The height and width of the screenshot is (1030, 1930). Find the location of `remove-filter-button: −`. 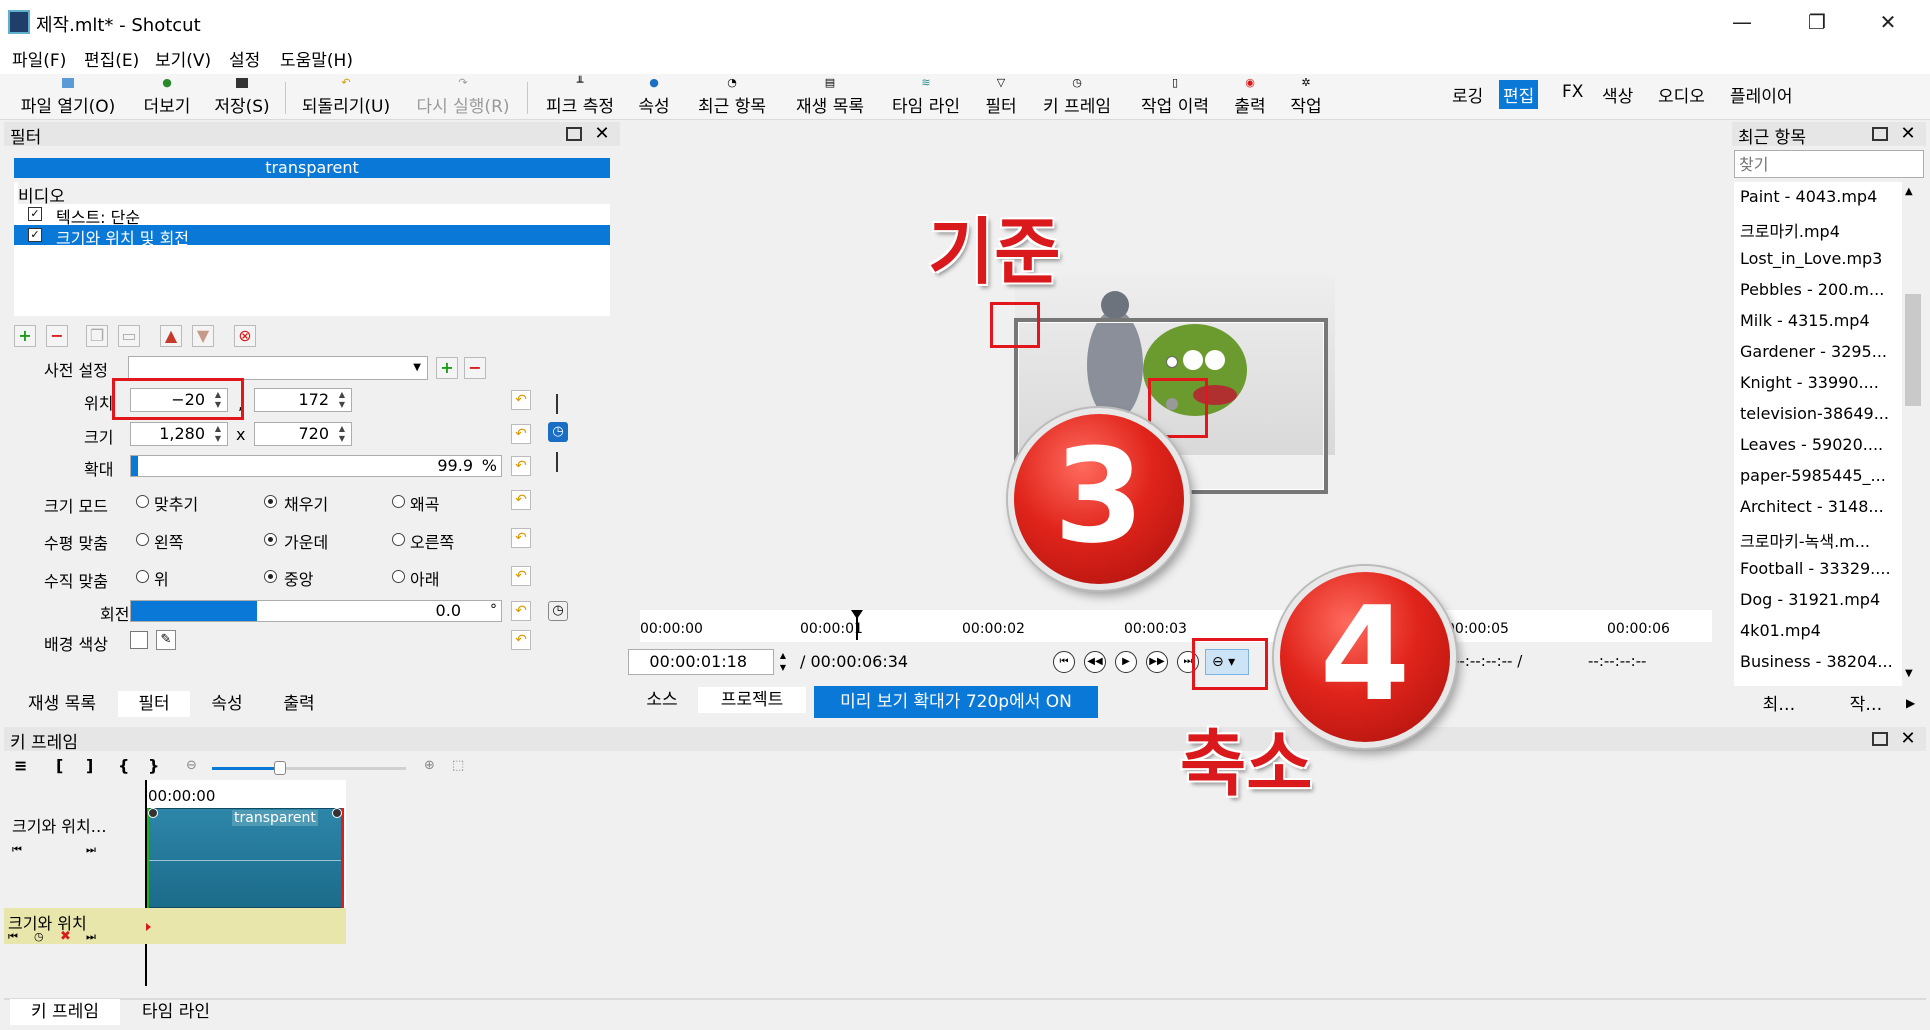

remove-filter-button: − is located at coordinates (57, 336).